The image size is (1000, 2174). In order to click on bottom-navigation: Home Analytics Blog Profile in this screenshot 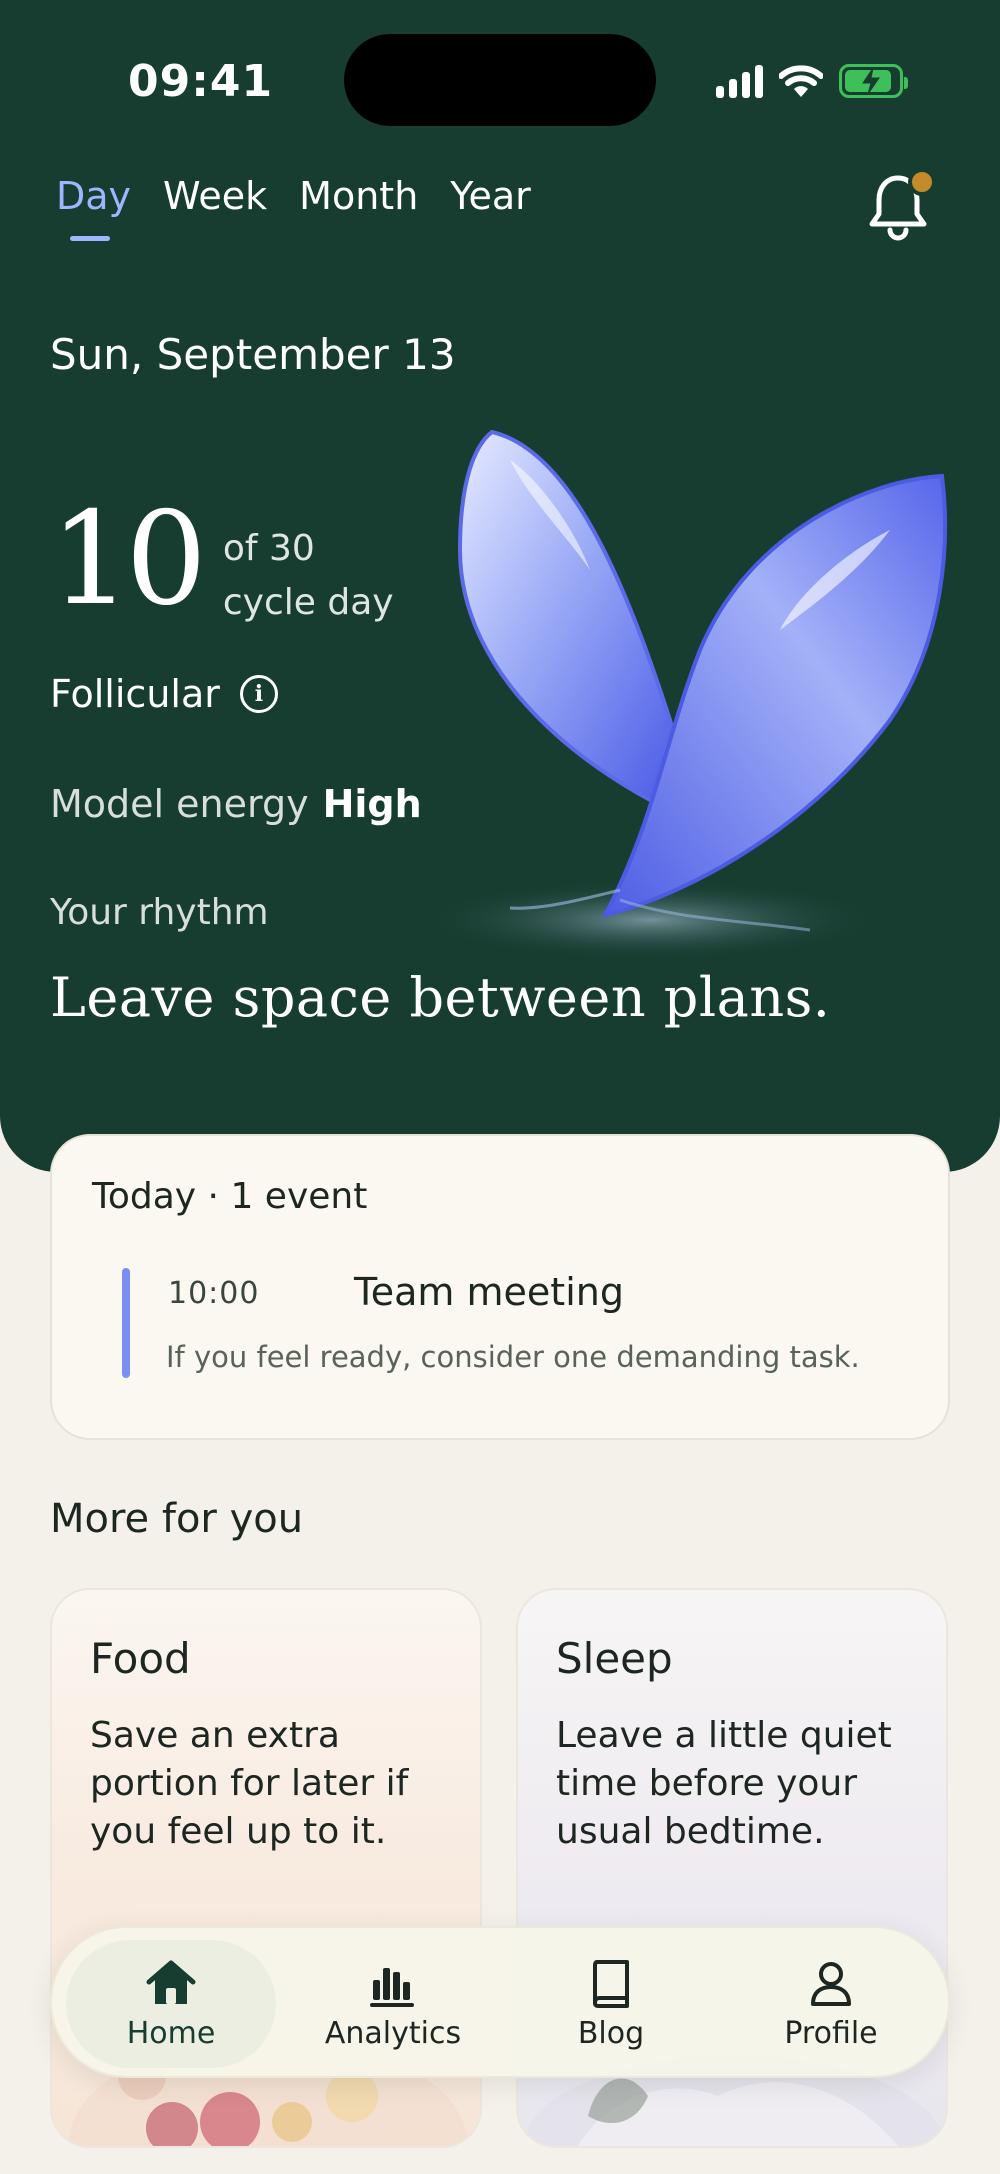, I will do `click(500, 2002)`.